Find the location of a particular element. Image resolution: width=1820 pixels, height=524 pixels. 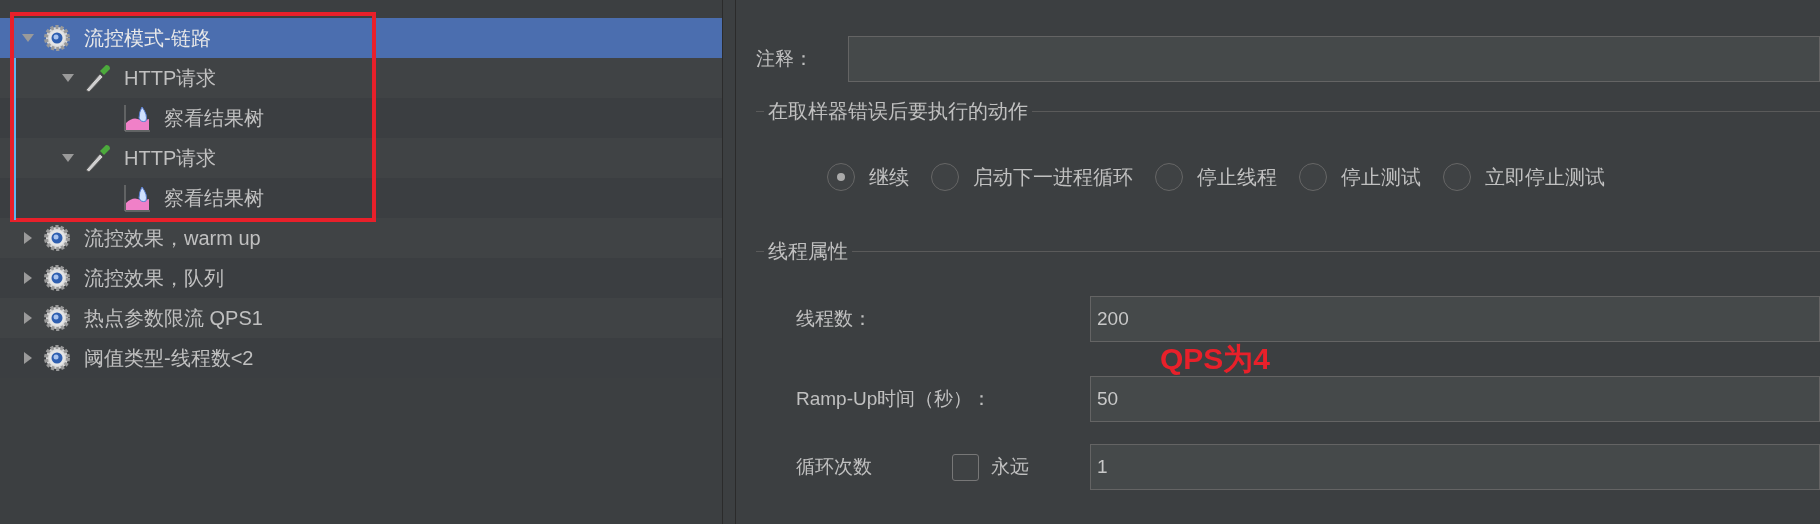

tree-item-label: 热点参数限流 QPS1 is located at coordinates (173, 318).